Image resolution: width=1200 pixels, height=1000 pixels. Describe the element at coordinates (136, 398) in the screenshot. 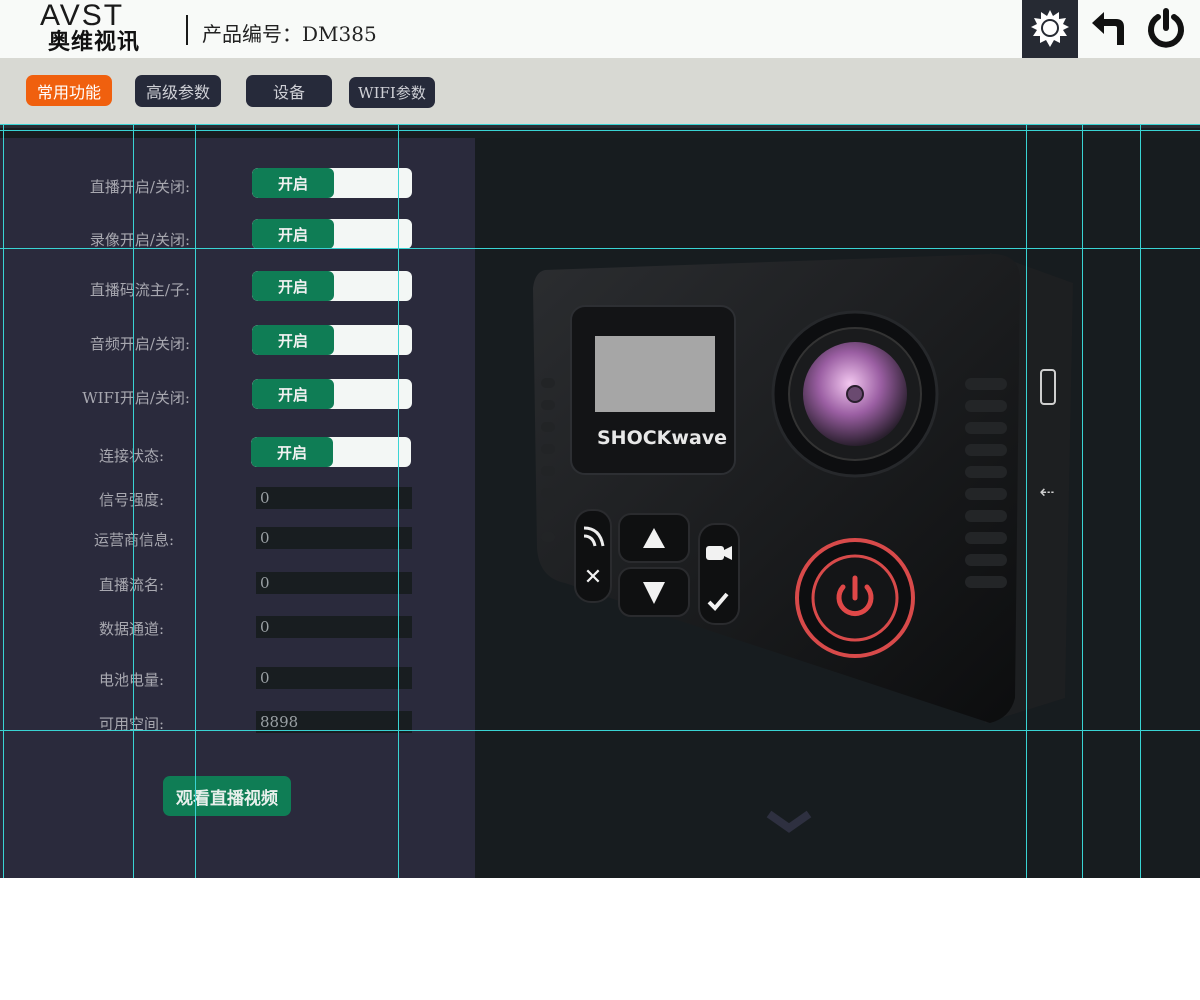

I see `toggle-label: WIFI开启/关闭:` at that location.